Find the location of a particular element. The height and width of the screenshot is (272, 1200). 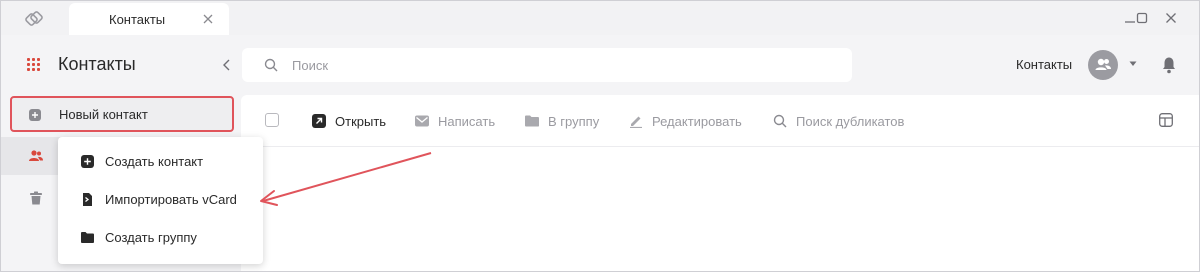

layout-panel-icon is located at coordinates (1166, 120).